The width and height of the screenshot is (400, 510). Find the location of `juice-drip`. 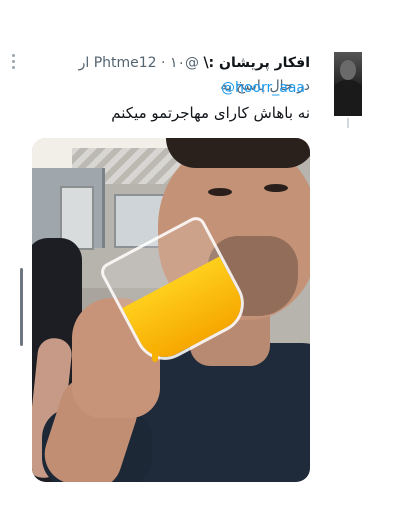

juice-drip is located at coordinates (155, 353).